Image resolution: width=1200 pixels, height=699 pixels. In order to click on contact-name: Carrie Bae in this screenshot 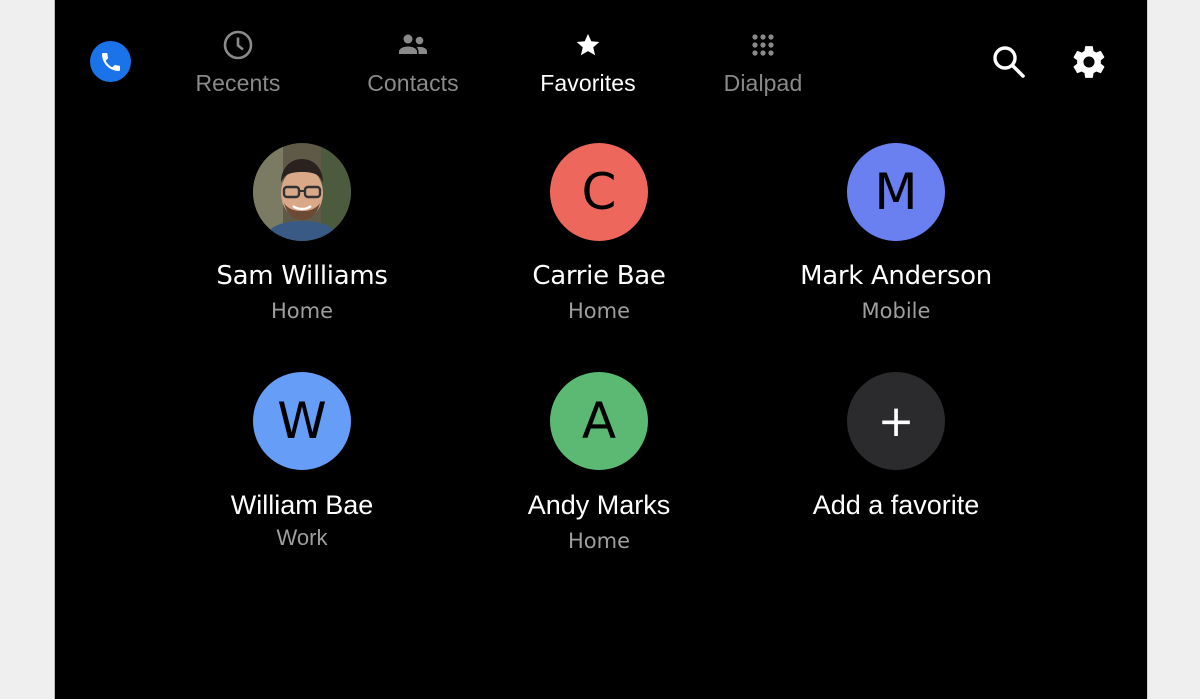, I will do `click(599, 276)`.